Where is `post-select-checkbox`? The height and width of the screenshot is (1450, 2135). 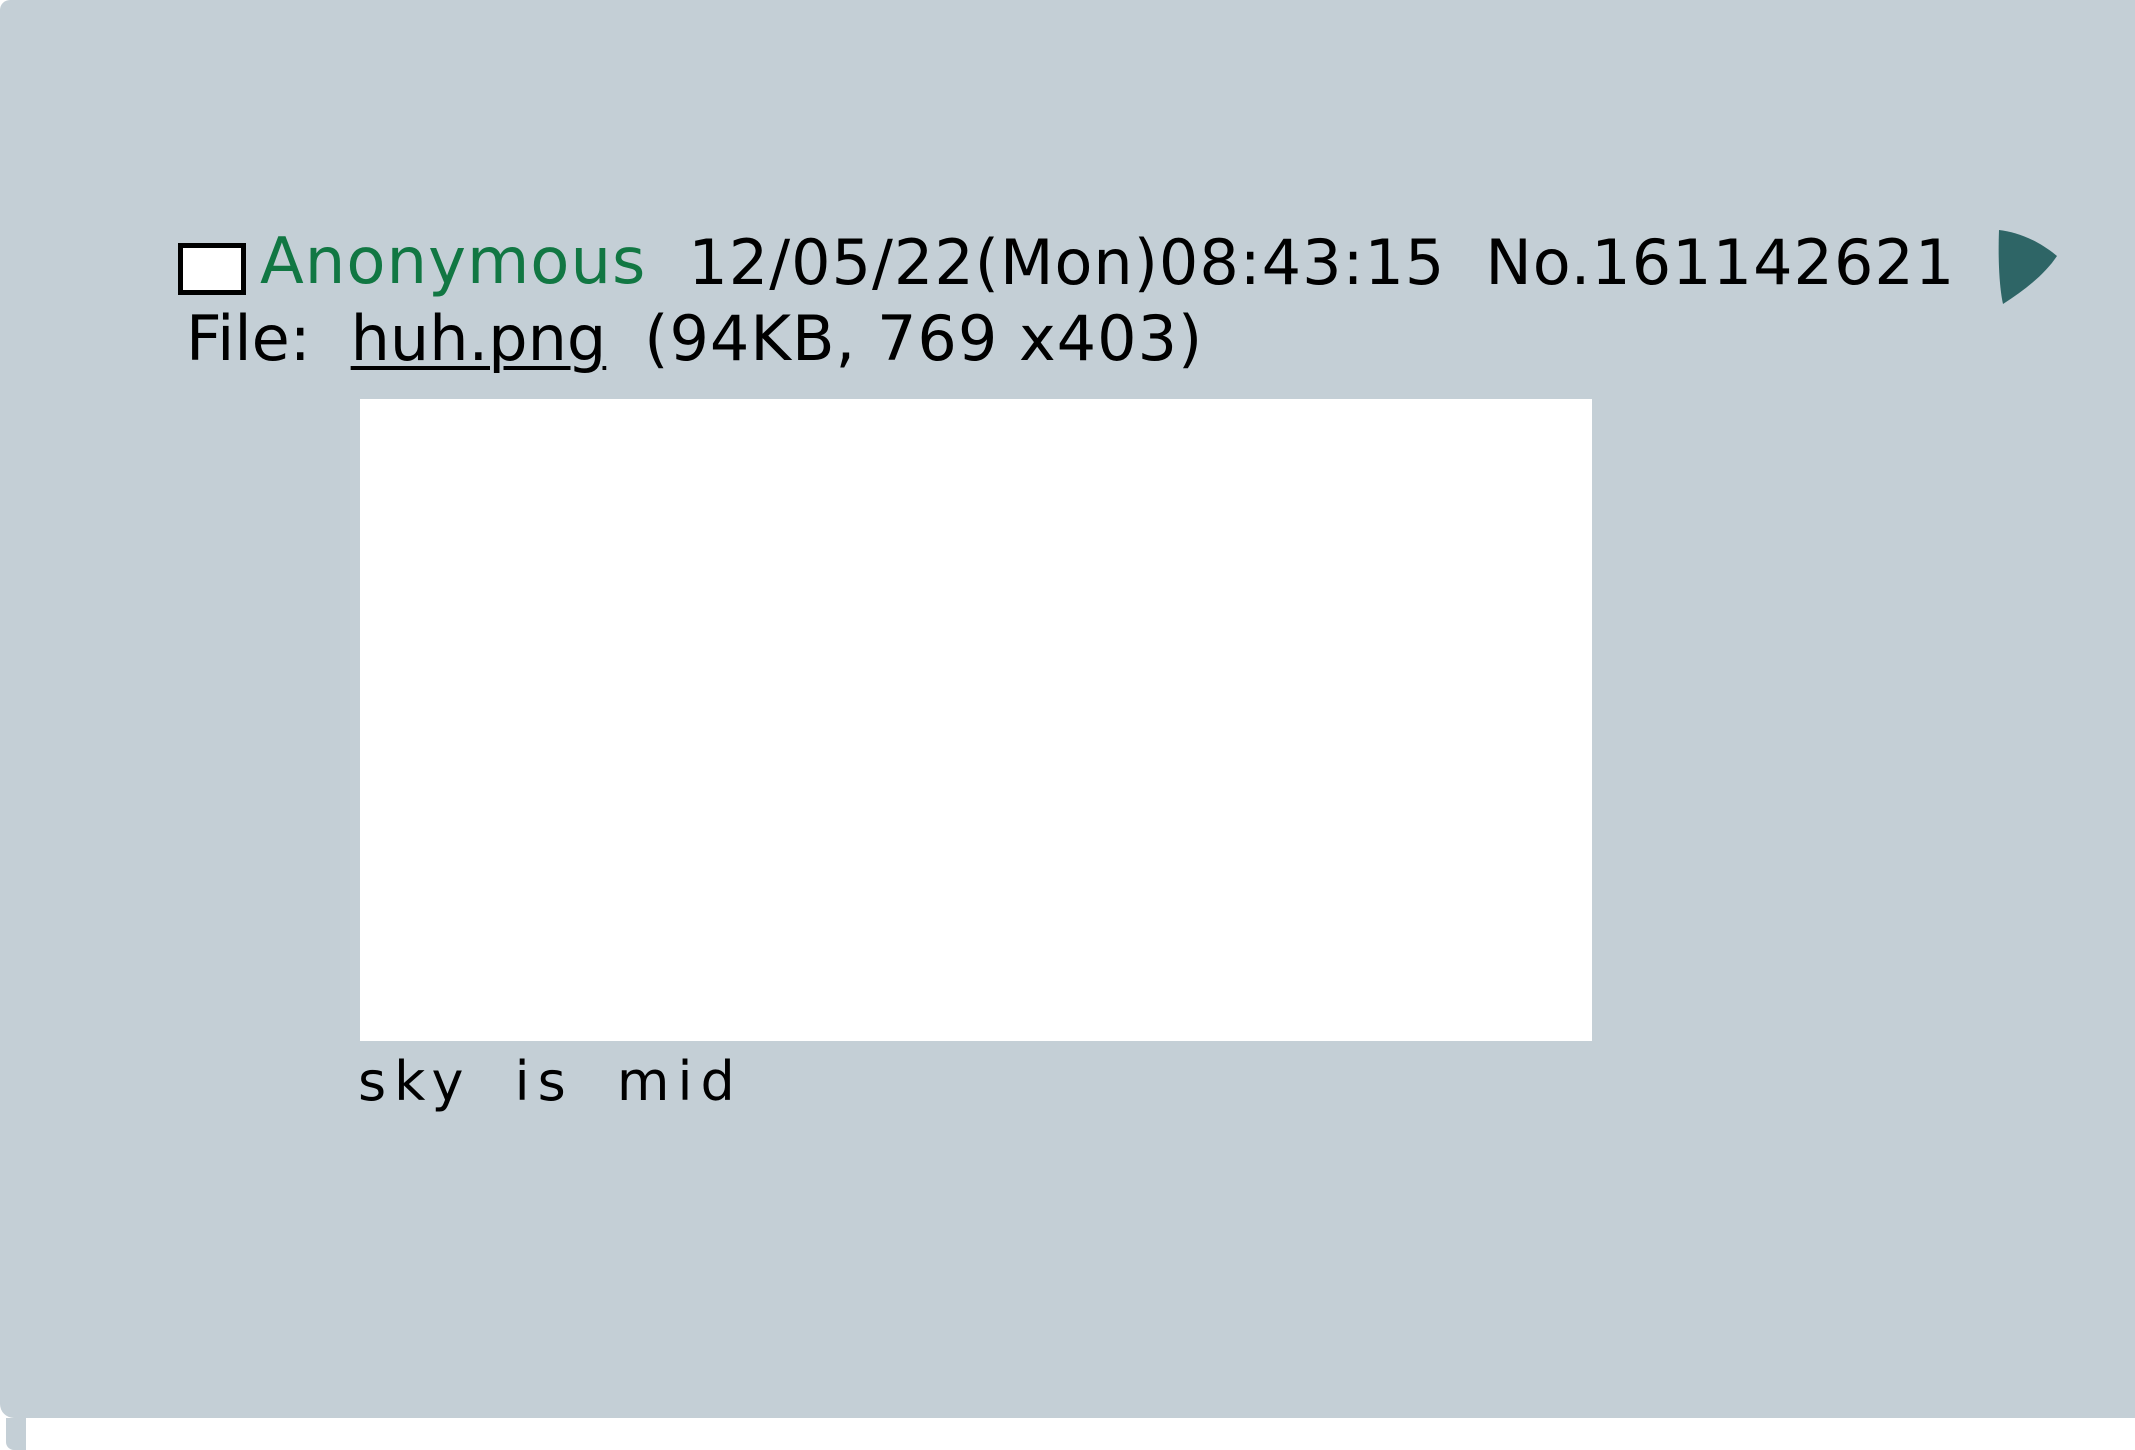
post-select-checkbox is located at coordinates (212, 269).